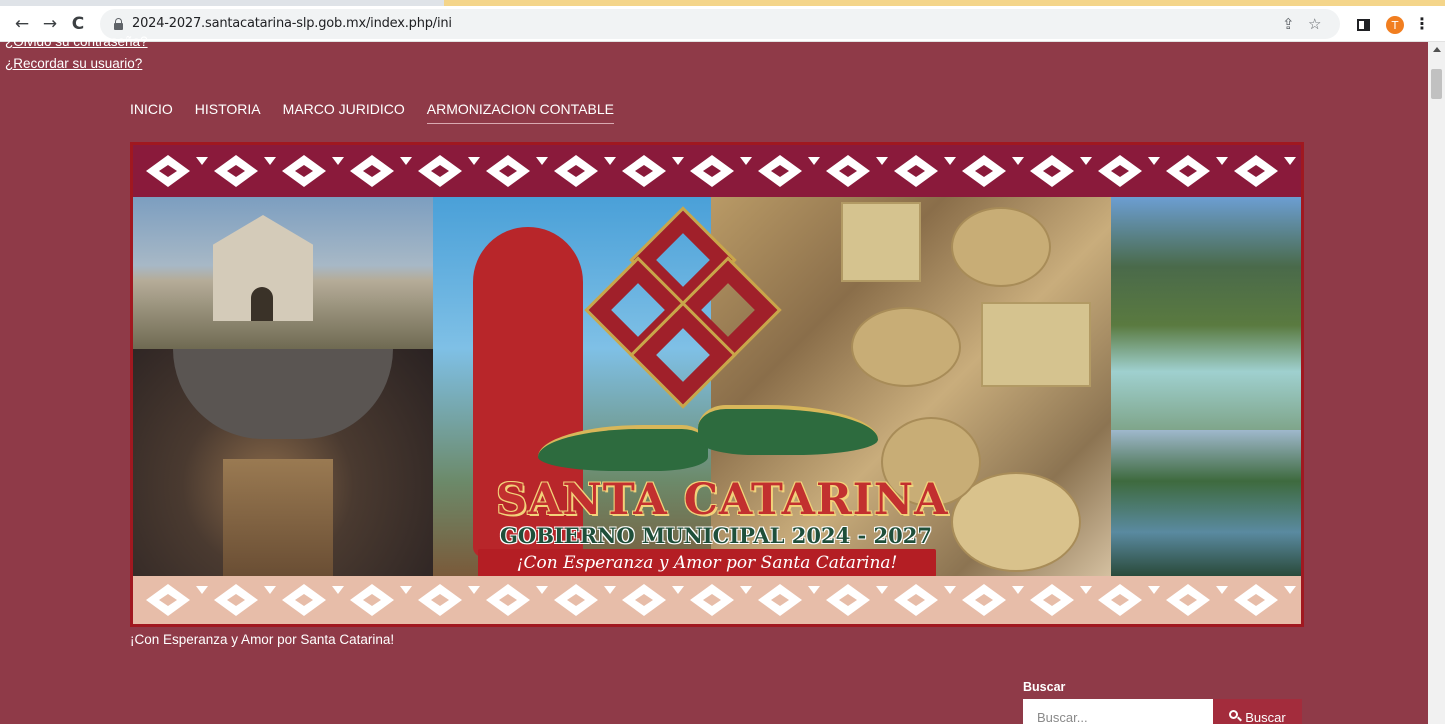  I want to click on river-valley-photo, so click(1206, 313).